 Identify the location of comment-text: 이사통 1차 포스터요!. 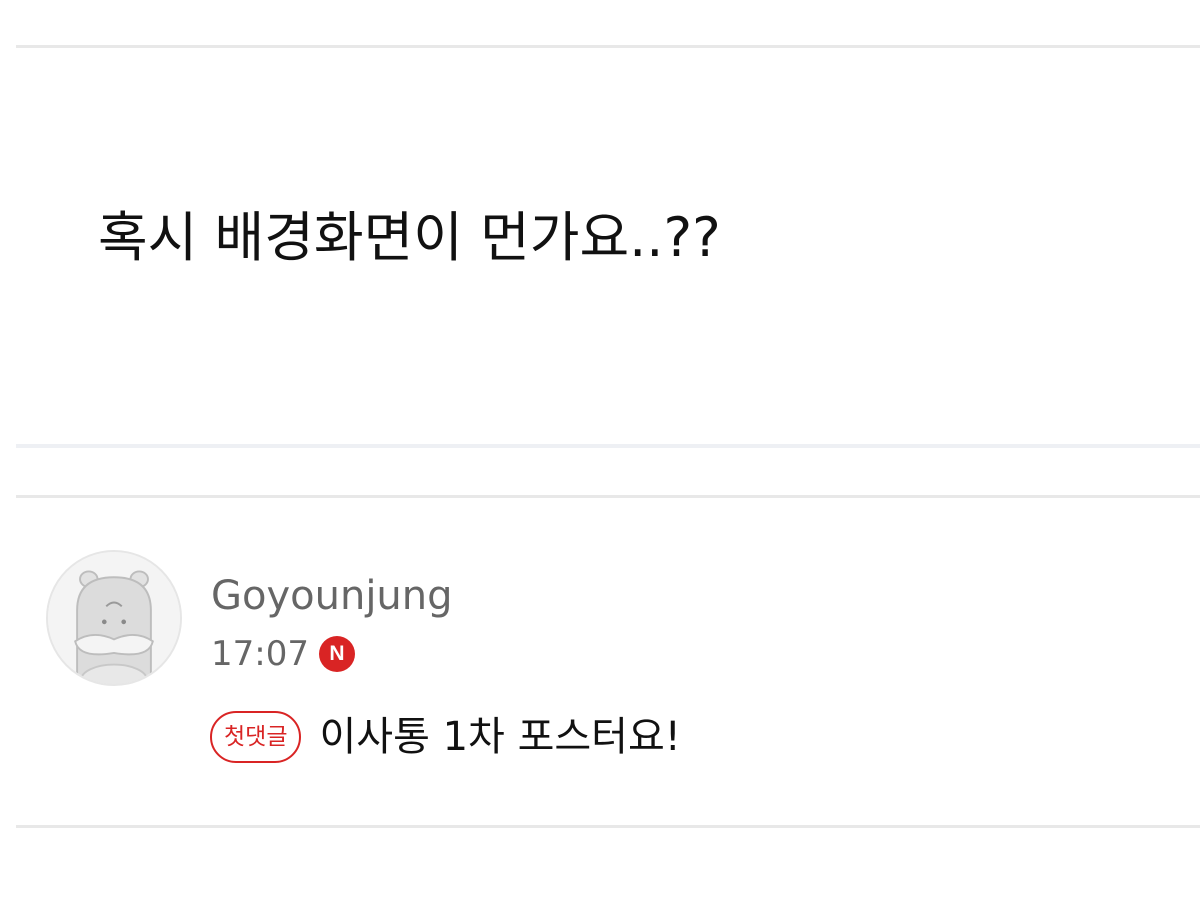
(500, 737).